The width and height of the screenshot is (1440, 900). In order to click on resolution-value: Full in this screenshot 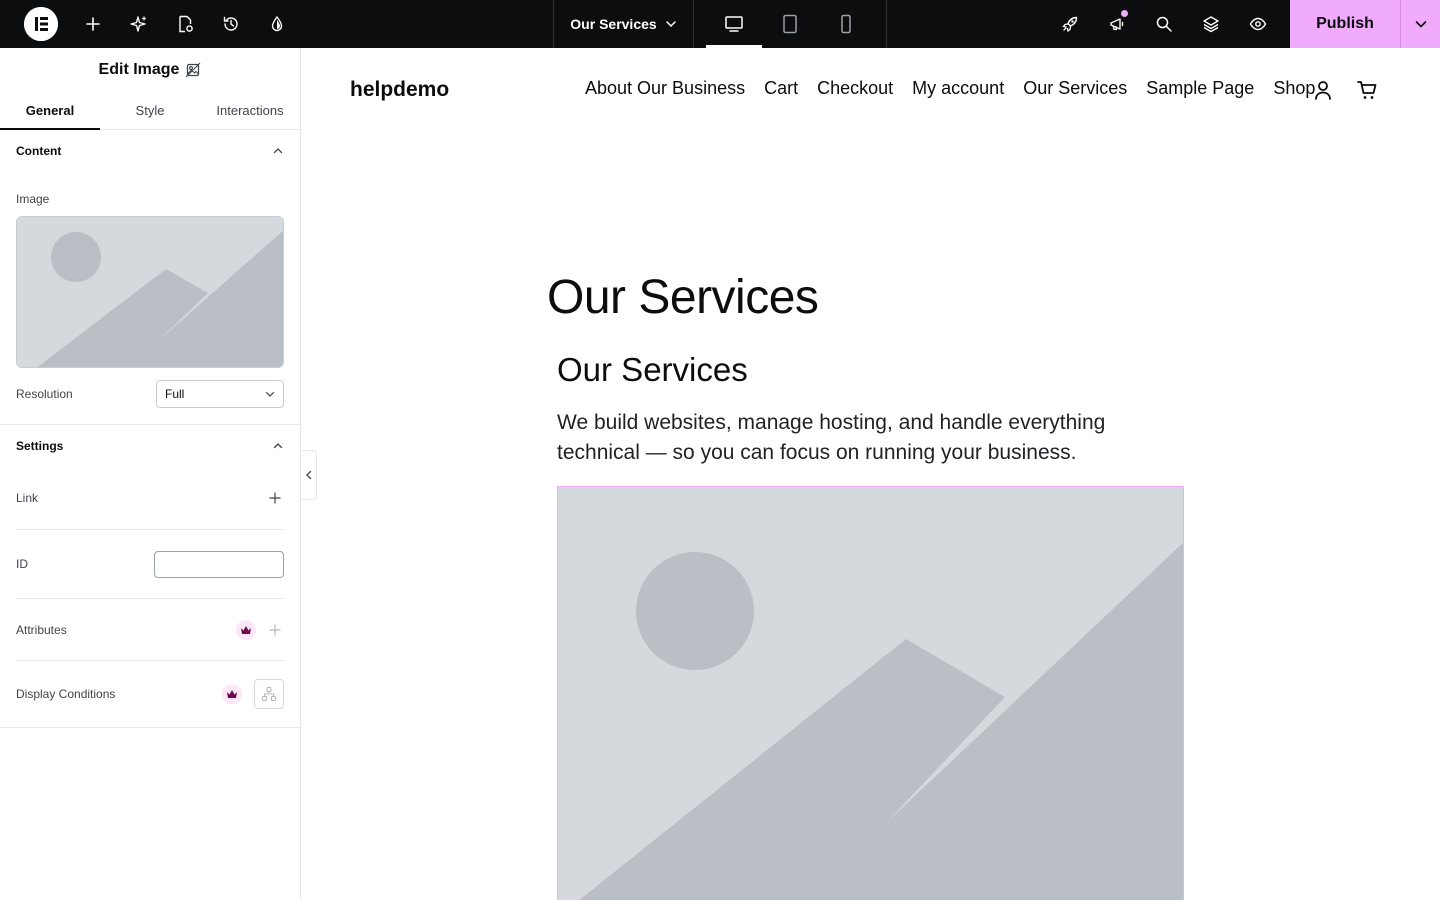, I will do `click(175, 394)`.